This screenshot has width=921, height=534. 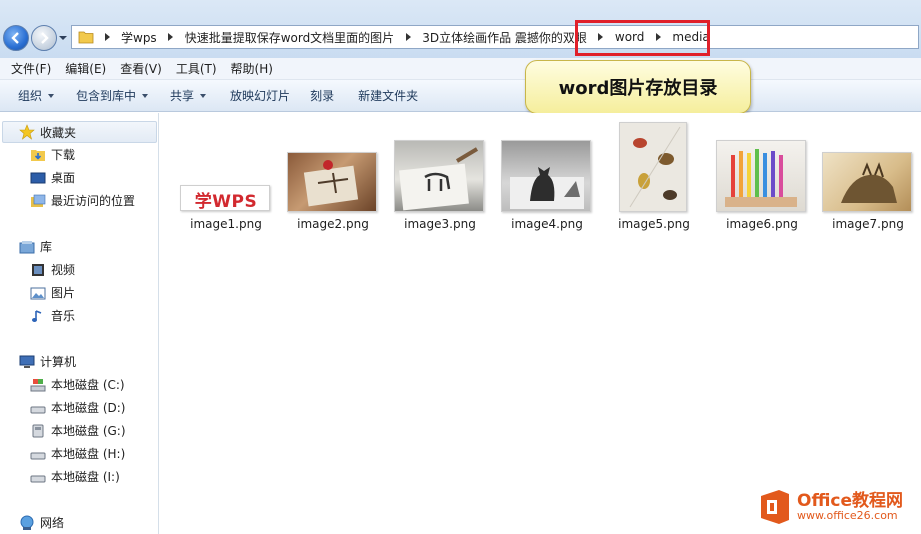 I want to click on nav-drive-d: 本地磁盘 (D:), so click(x=77, y=407).